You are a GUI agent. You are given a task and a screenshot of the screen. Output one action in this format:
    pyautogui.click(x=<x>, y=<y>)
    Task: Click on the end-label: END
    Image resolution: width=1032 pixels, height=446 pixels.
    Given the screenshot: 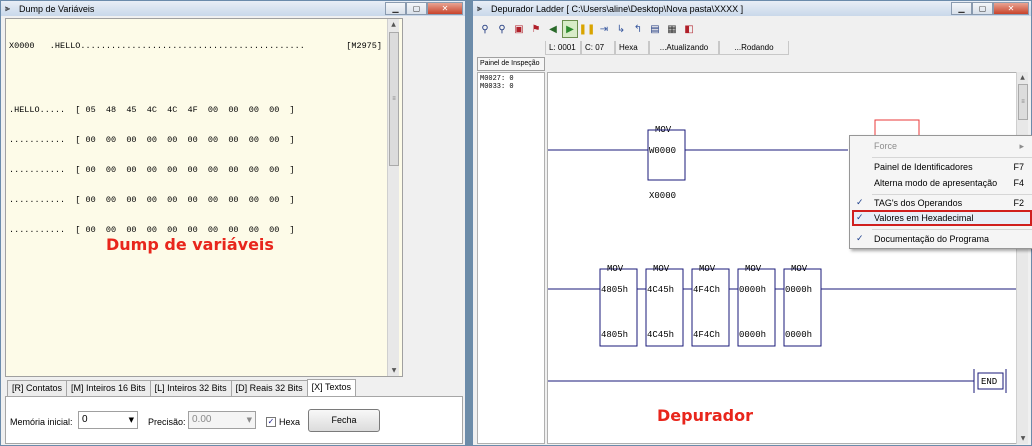 What is the action you would take?
    pyautogui.click(x=989, y=382)
    